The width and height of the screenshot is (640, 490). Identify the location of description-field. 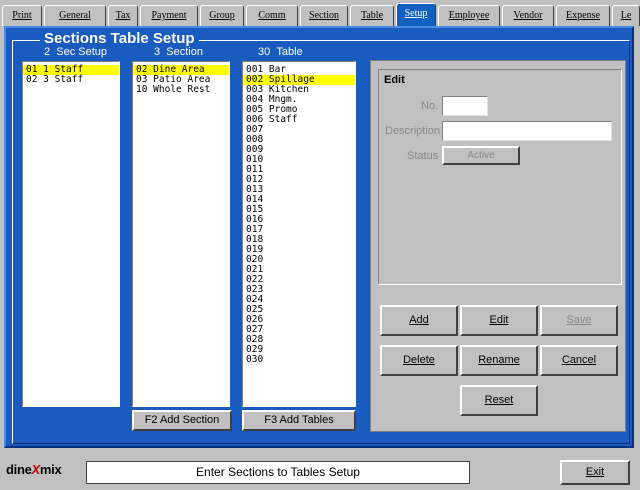
(527, 131).